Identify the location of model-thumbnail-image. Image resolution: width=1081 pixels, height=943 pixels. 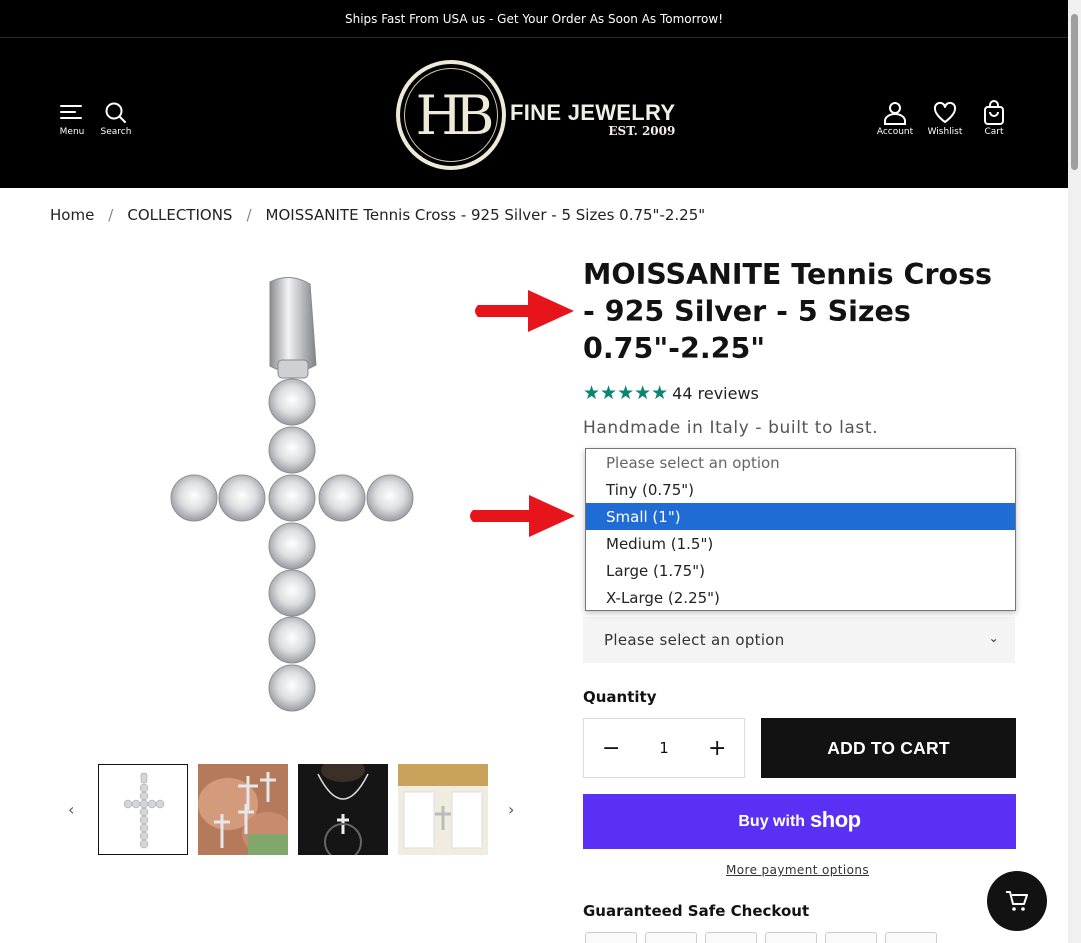
(343, 809).